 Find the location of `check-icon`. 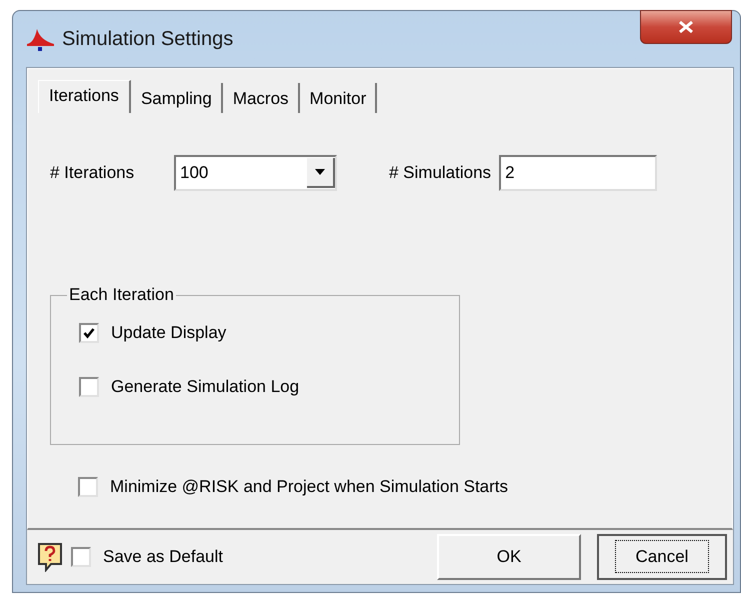

check-icon is located at coordinates (89, 333).